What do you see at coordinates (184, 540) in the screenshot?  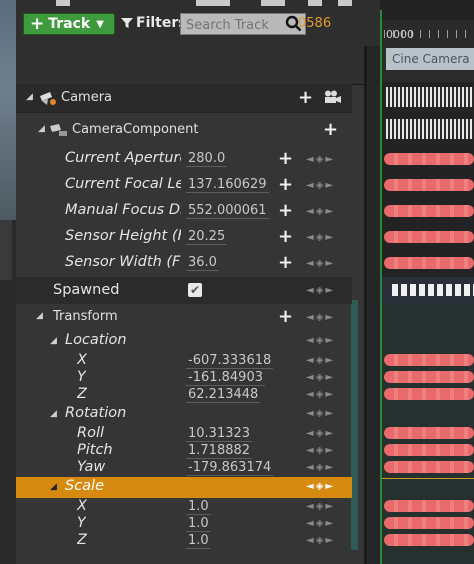 I see `scale-z-row: Z 1.0 ◄ ◈ ►` at bounding box center [184, 540].